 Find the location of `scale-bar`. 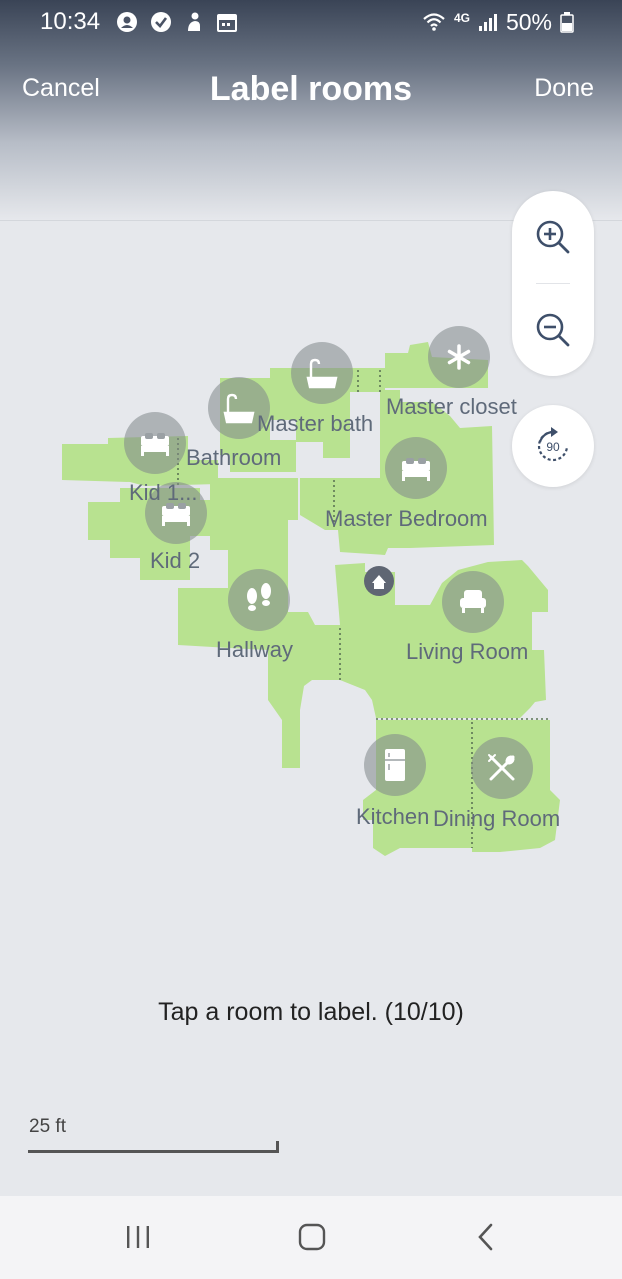

scale-bar is located at coordinates (153, 1147).